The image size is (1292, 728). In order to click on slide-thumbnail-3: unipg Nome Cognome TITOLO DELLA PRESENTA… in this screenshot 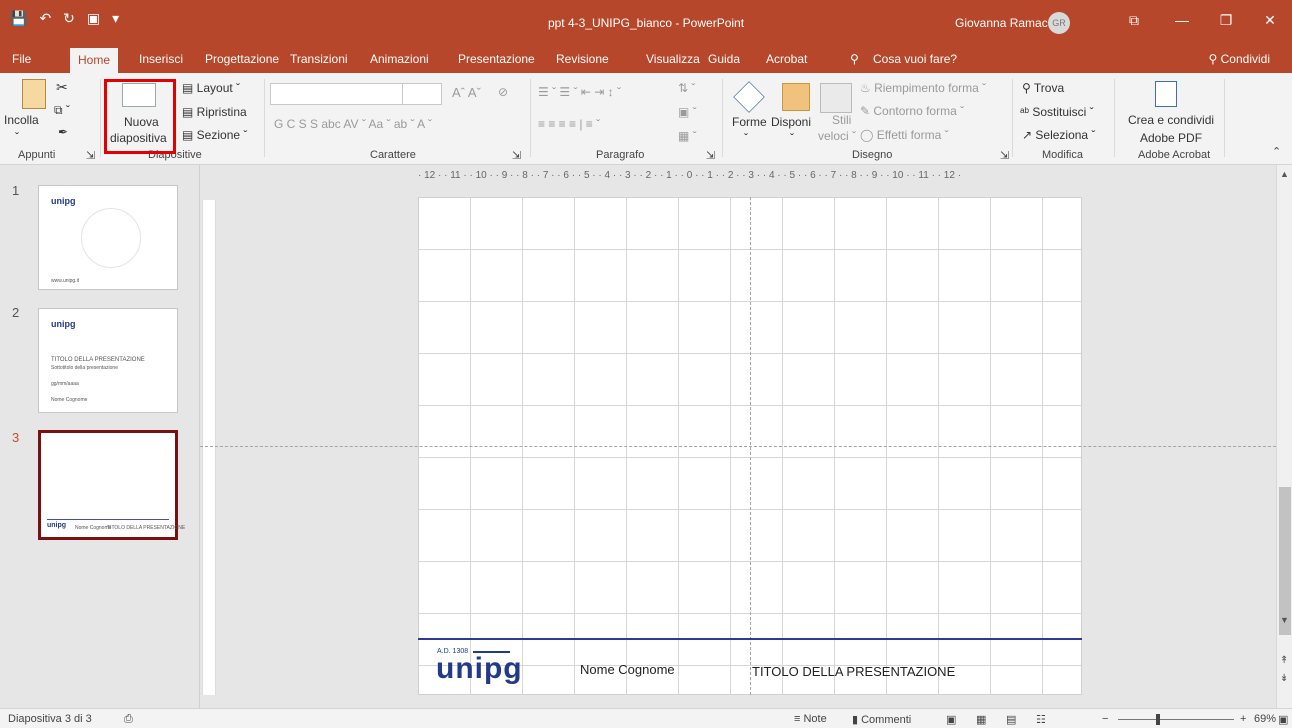, I will do `click(111, 485)`.